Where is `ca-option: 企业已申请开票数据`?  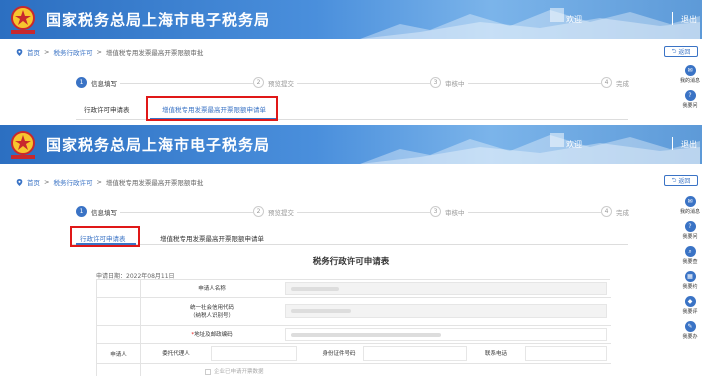 ca-option: 企业已申请开票数据 is located at coordinates (265, 371).